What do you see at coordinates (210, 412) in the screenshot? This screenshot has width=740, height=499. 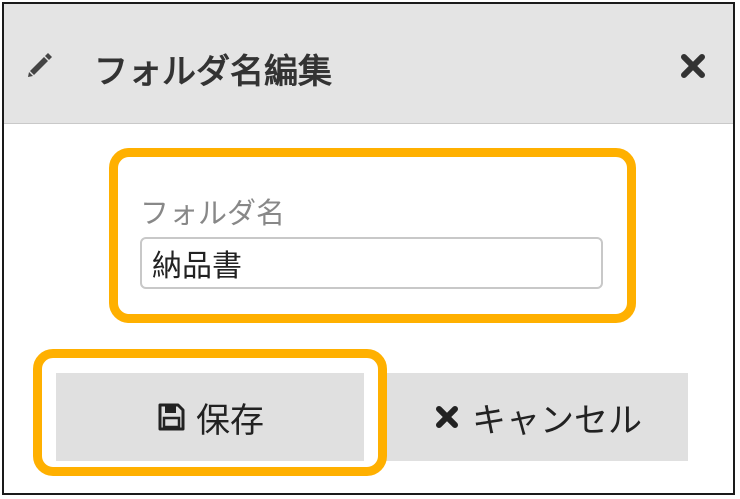 I see `save-button-highlight` at bounding box center [210, 412].